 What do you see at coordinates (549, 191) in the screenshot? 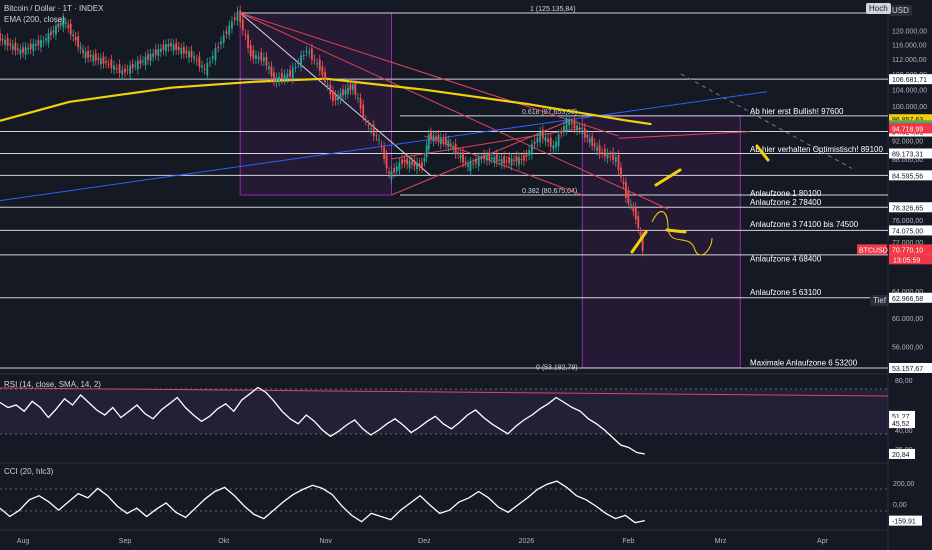
I see `fib-level-label: 0.382 (80.675,04)` at bounding box center [549, 191].